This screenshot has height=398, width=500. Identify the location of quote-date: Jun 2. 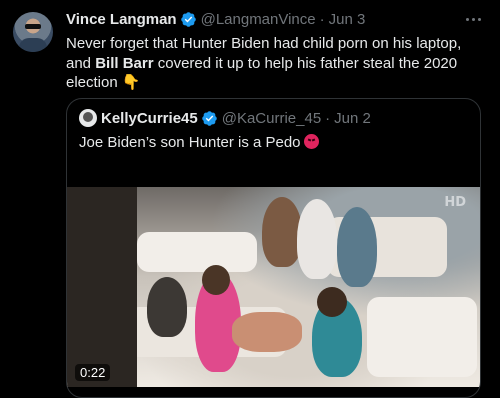
(352, 118).